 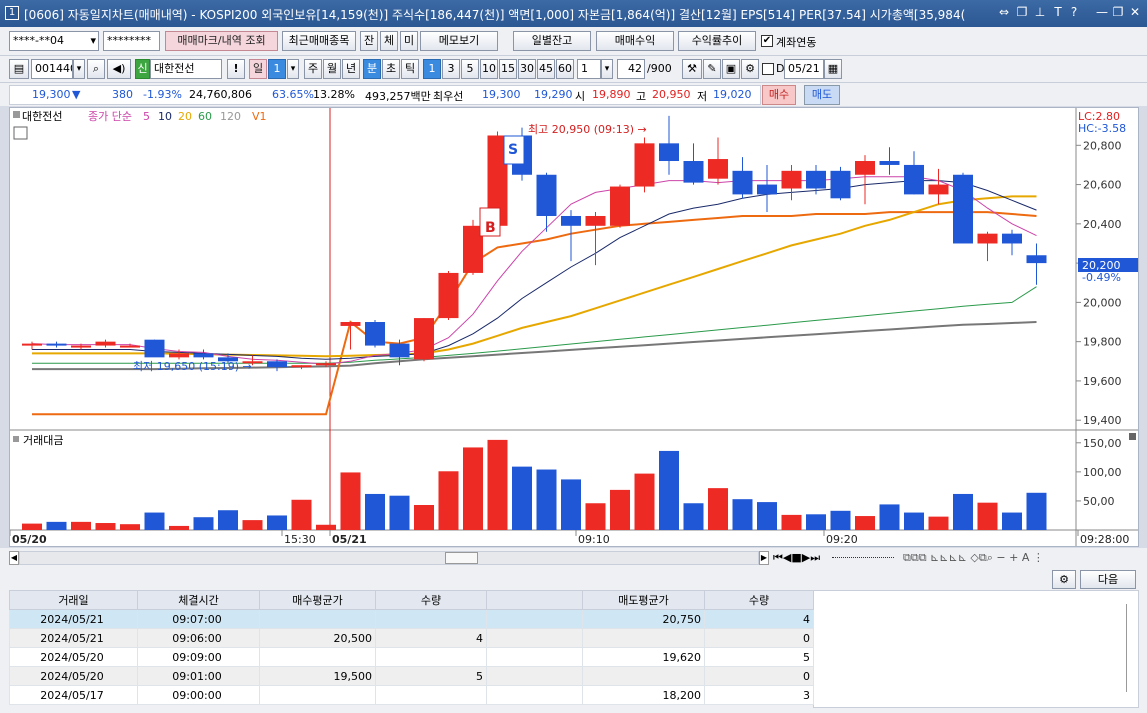 What do you see at coordinates (459, 41) in the screenshot?
I see `memo-button: 메모보기` at bounding box center [459, 41].